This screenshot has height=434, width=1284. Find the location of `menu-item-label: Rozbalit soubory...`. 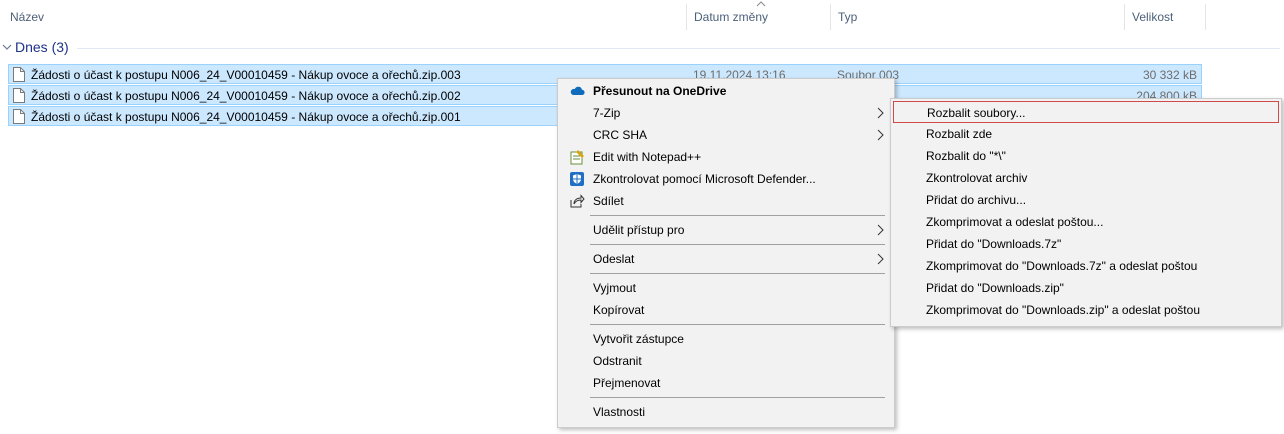

menu-item-label: Rozbalit soubory... is located at coordinates (976, 113).